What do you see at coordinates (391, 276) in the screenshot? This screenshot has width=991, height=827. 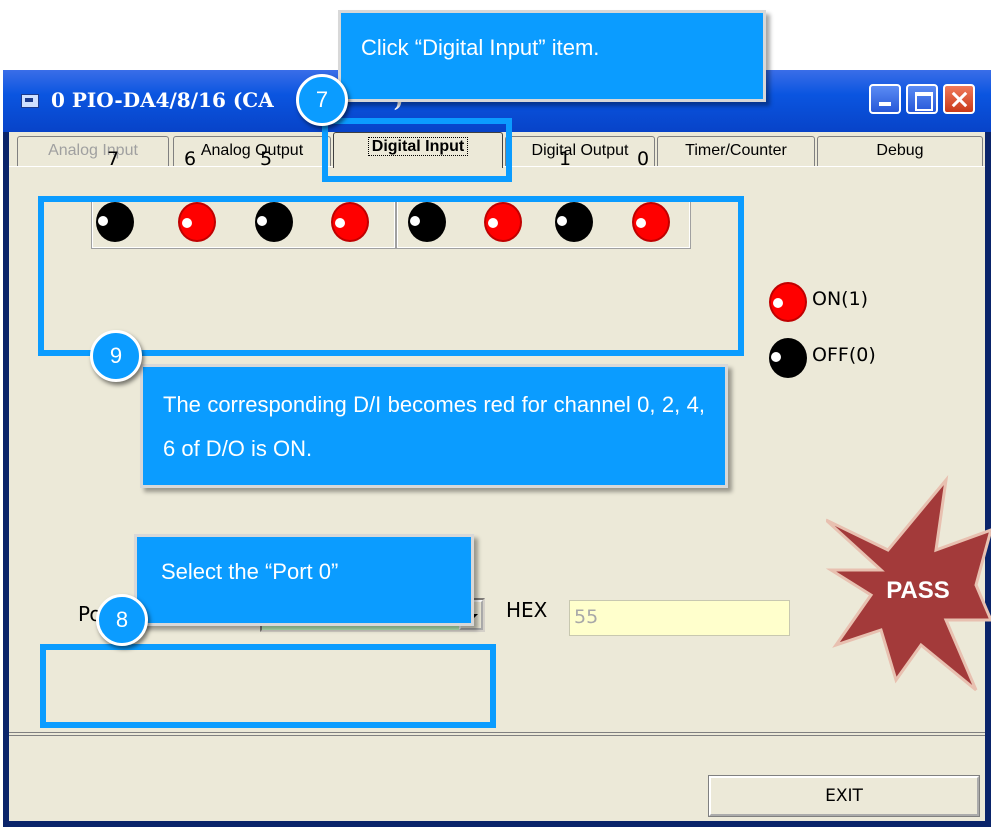 I see `highlight-led-panel` at bounding box center [391, 276].